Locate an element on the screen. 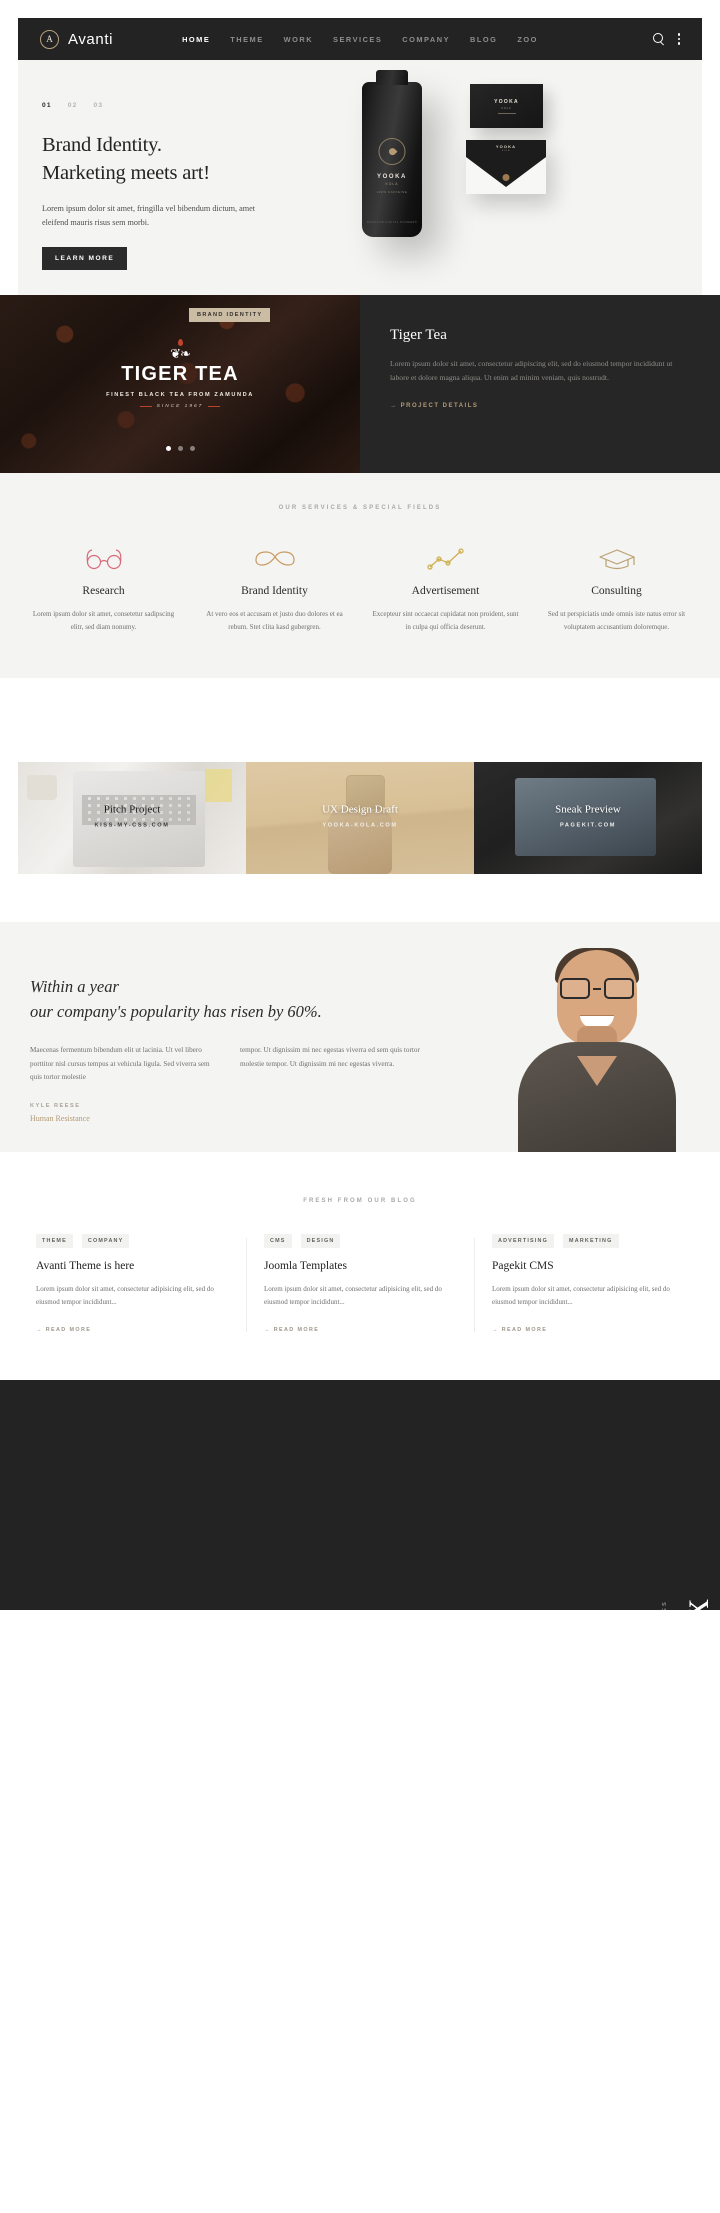 The height and width of the screenshot is (2213, 720). envelope-image: YOOKA KOLA is located at coordinates (506, 167).